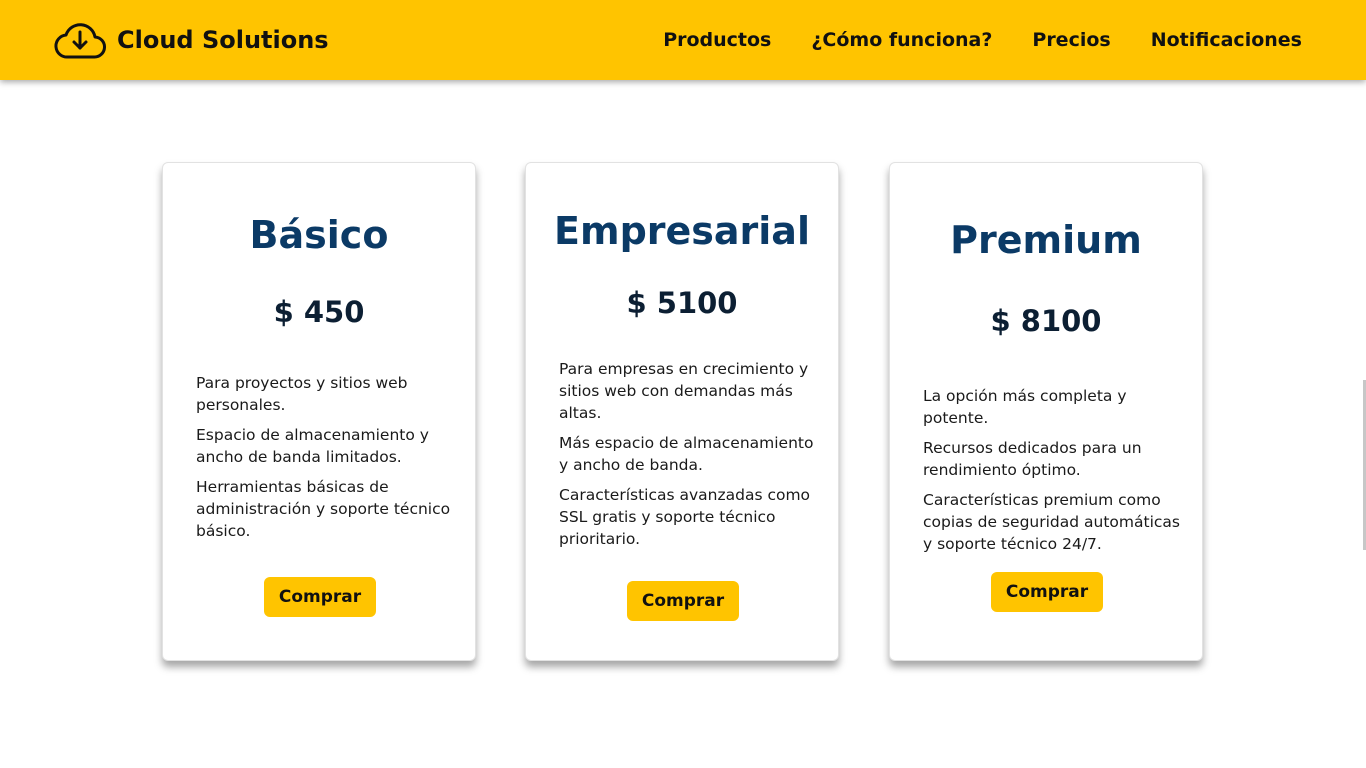  What do you see at coordinates (302, 394) in the screenshot?
I see `feature-item: Para proyectos y sitios web personales.` at bounding box center [302, 394].